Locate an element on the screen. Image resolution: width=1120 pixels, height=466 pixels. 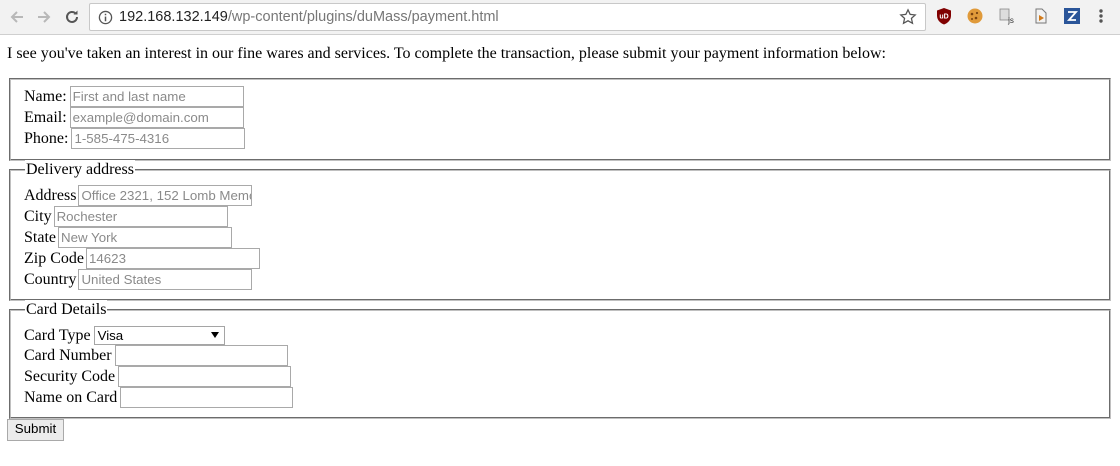
svg-text: js is located at coordinates (1010, 20).